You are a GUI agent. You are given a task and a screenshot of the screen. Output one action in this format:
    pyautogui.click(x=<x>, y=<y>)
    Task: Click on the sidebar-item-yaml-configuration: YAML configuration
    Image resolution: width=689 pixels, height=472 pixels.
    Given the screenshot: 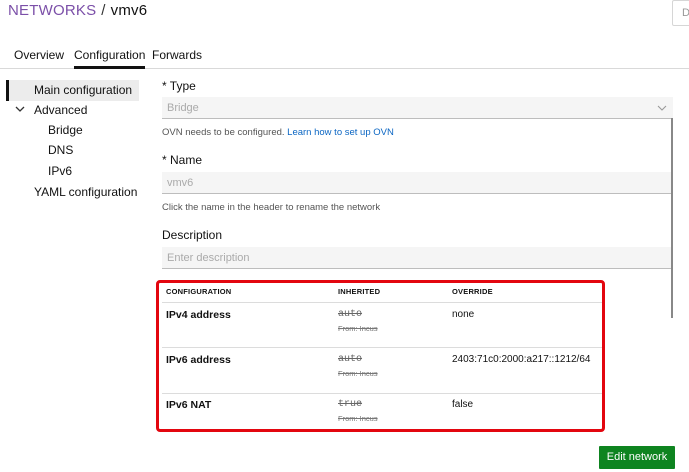 What is the action you would take?
    pyautogui.click(x=85, y=192)
    